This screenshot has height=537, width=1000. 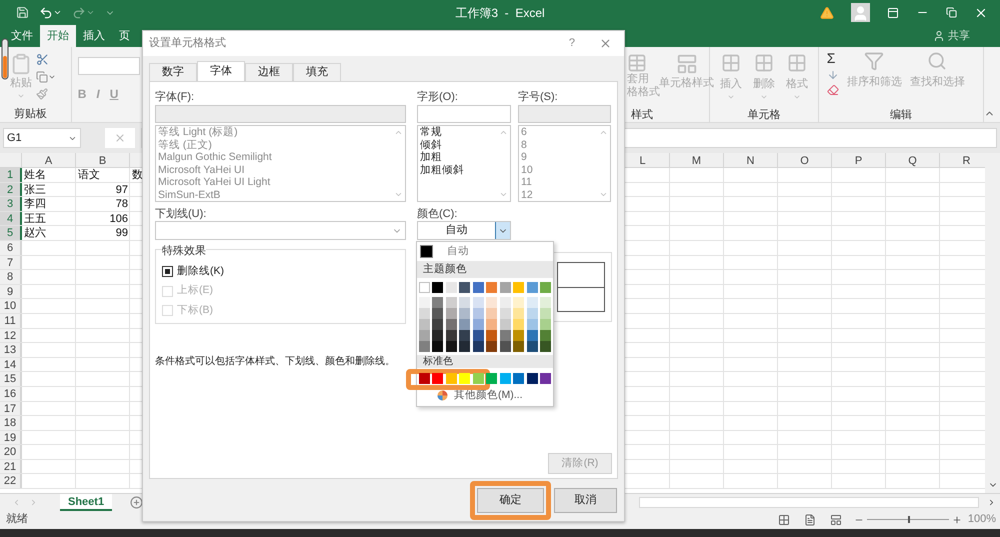 What do you see at coordinates (991, 502) in the screenshot?
I see `scroll-right-icon` at bounding box center [991, 502].